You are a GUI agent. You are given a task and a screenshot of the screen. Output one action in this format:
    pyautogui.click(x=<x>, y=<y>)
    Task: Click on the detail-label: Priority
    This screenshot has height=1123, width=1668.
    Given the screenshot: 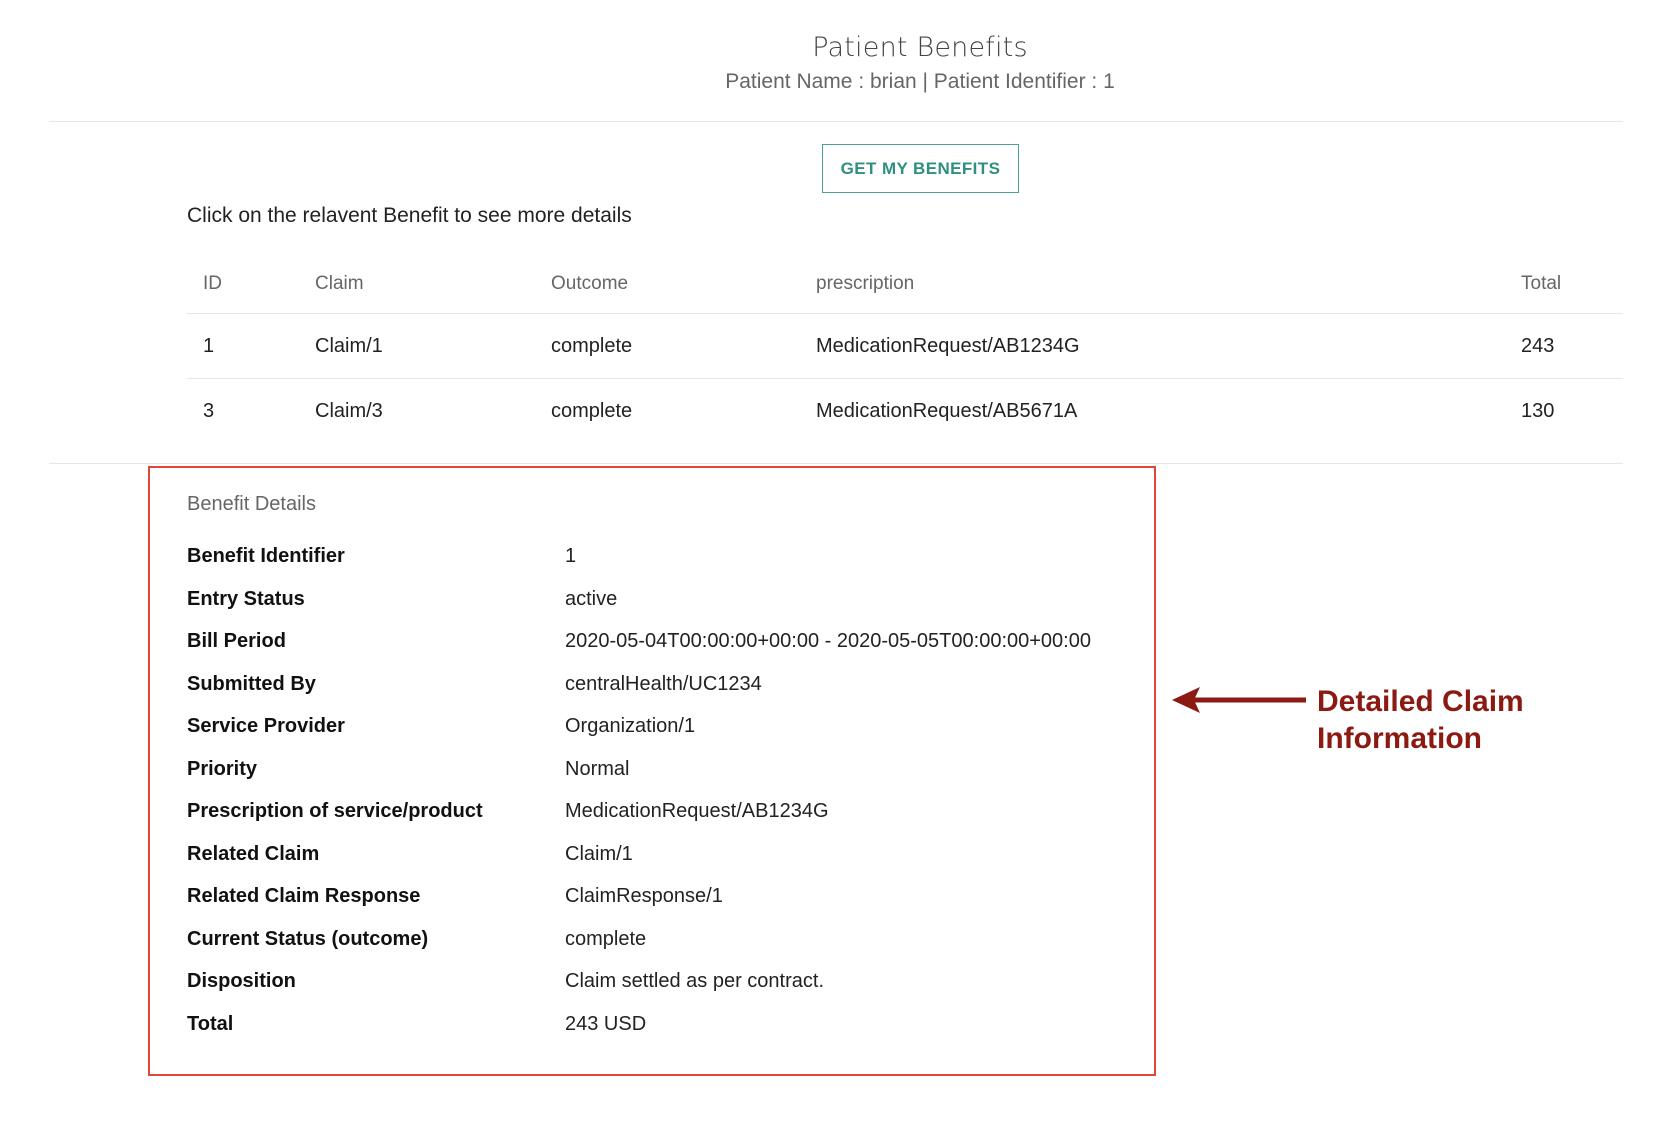 What is the action you would take?
    pyautogui.click(x=222, y=768)
    